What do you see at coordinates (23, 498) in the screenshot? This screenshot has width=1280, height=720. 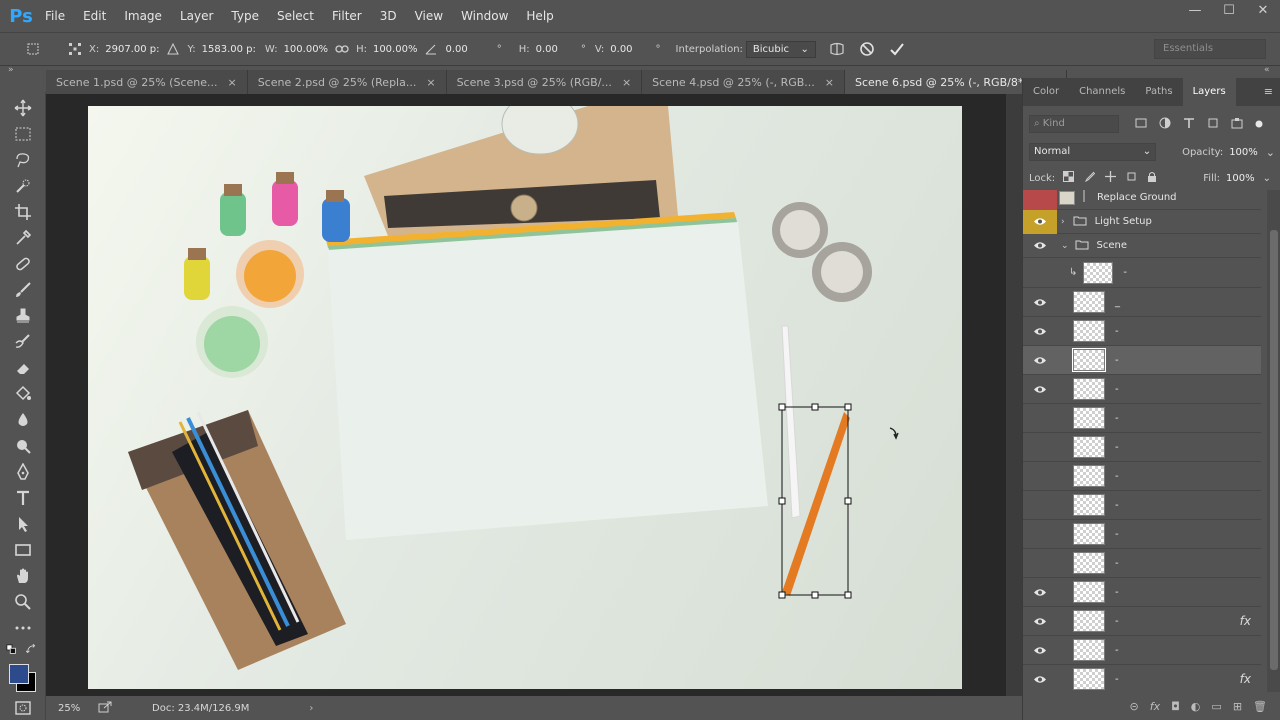 I see `type-tool-icon` at bounding box center [23, 498].